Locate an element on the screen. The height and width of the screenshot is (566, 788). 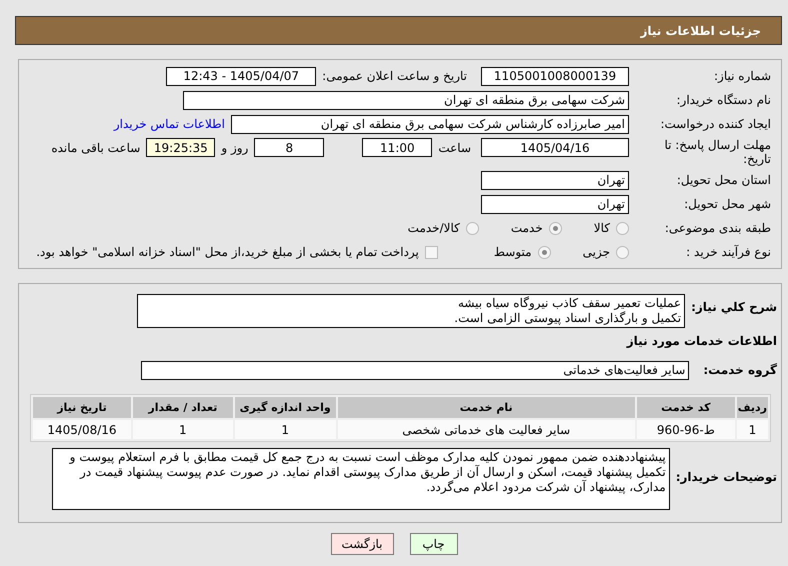
remaining-label: ساعت باقی مانده is located at coordinates (95, 148).